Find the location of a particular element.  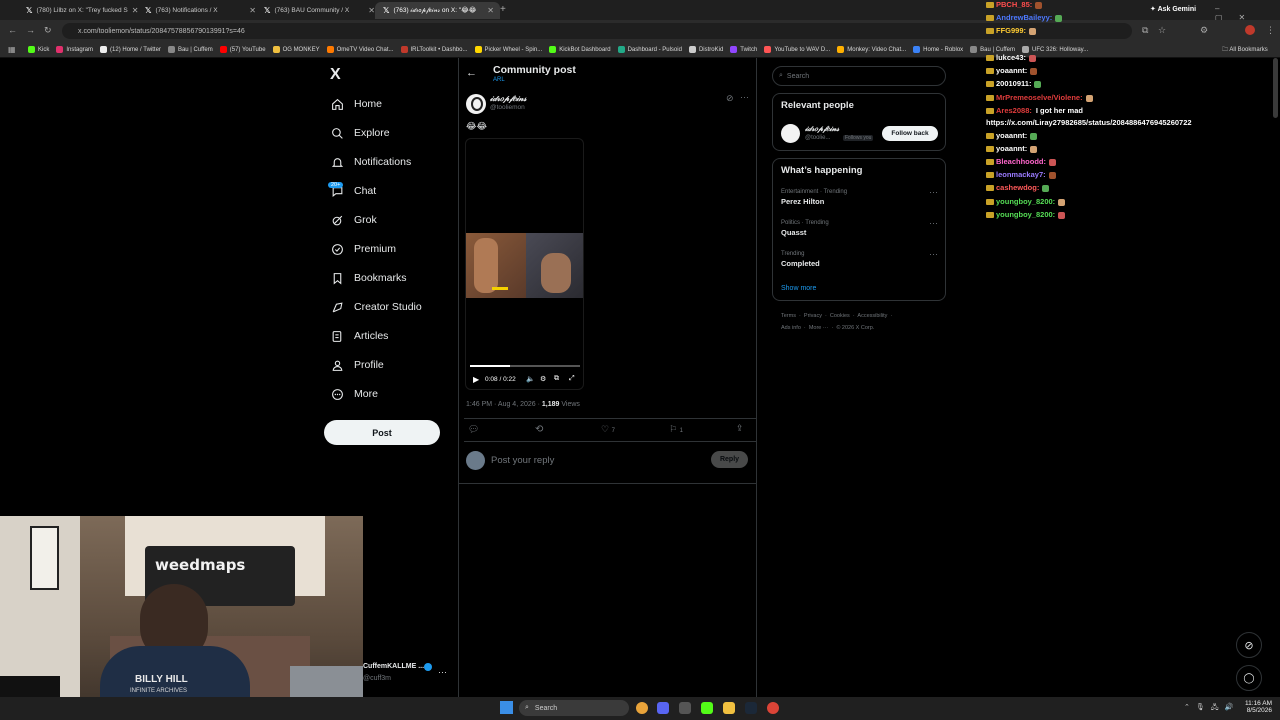

clock: 11:16 AM 8/5/2026 is located at coordinates (1258, 707).